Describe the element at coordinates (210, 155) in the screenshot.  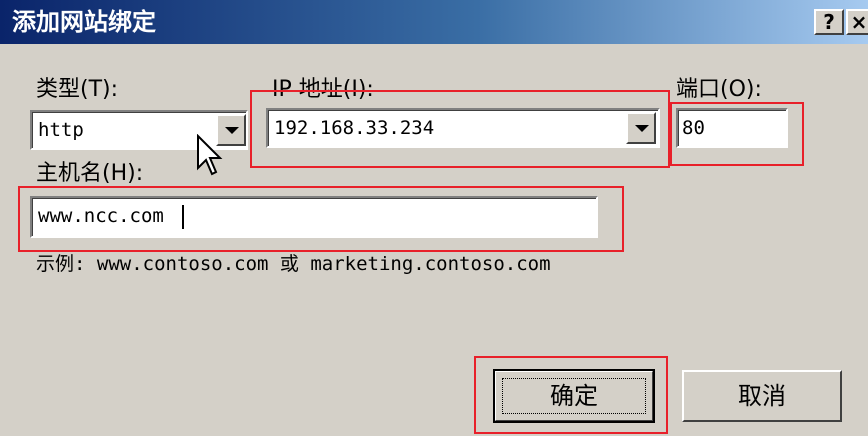
I see `mouse-pointer-icon` at that location.